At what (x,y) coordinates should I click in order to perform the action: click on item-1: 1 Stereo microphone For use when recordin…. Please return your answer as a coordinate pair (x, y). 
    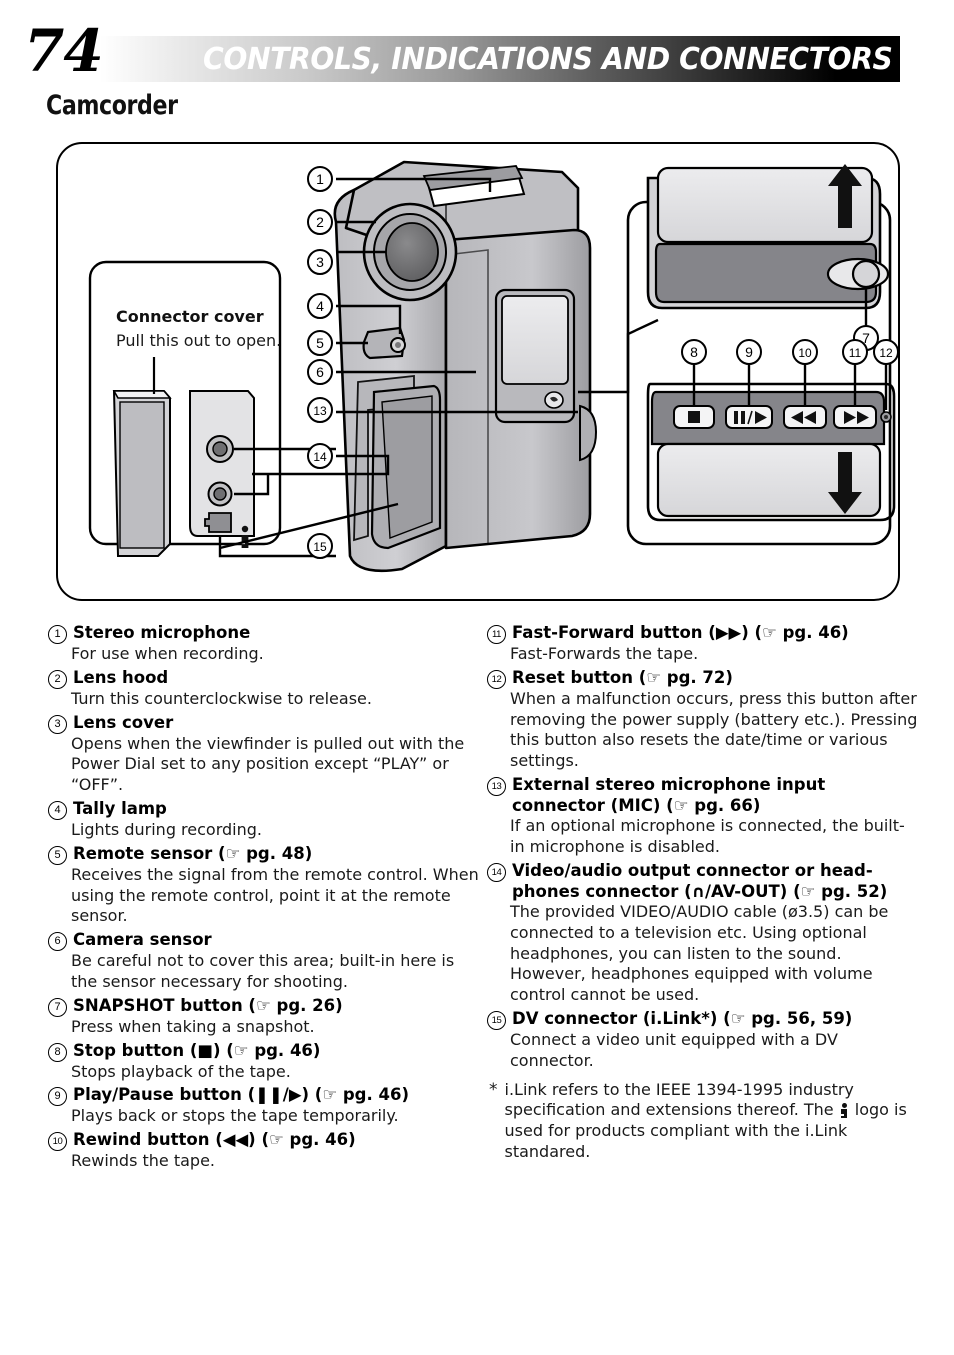
    Looking at the image, I should click on (264, 643).